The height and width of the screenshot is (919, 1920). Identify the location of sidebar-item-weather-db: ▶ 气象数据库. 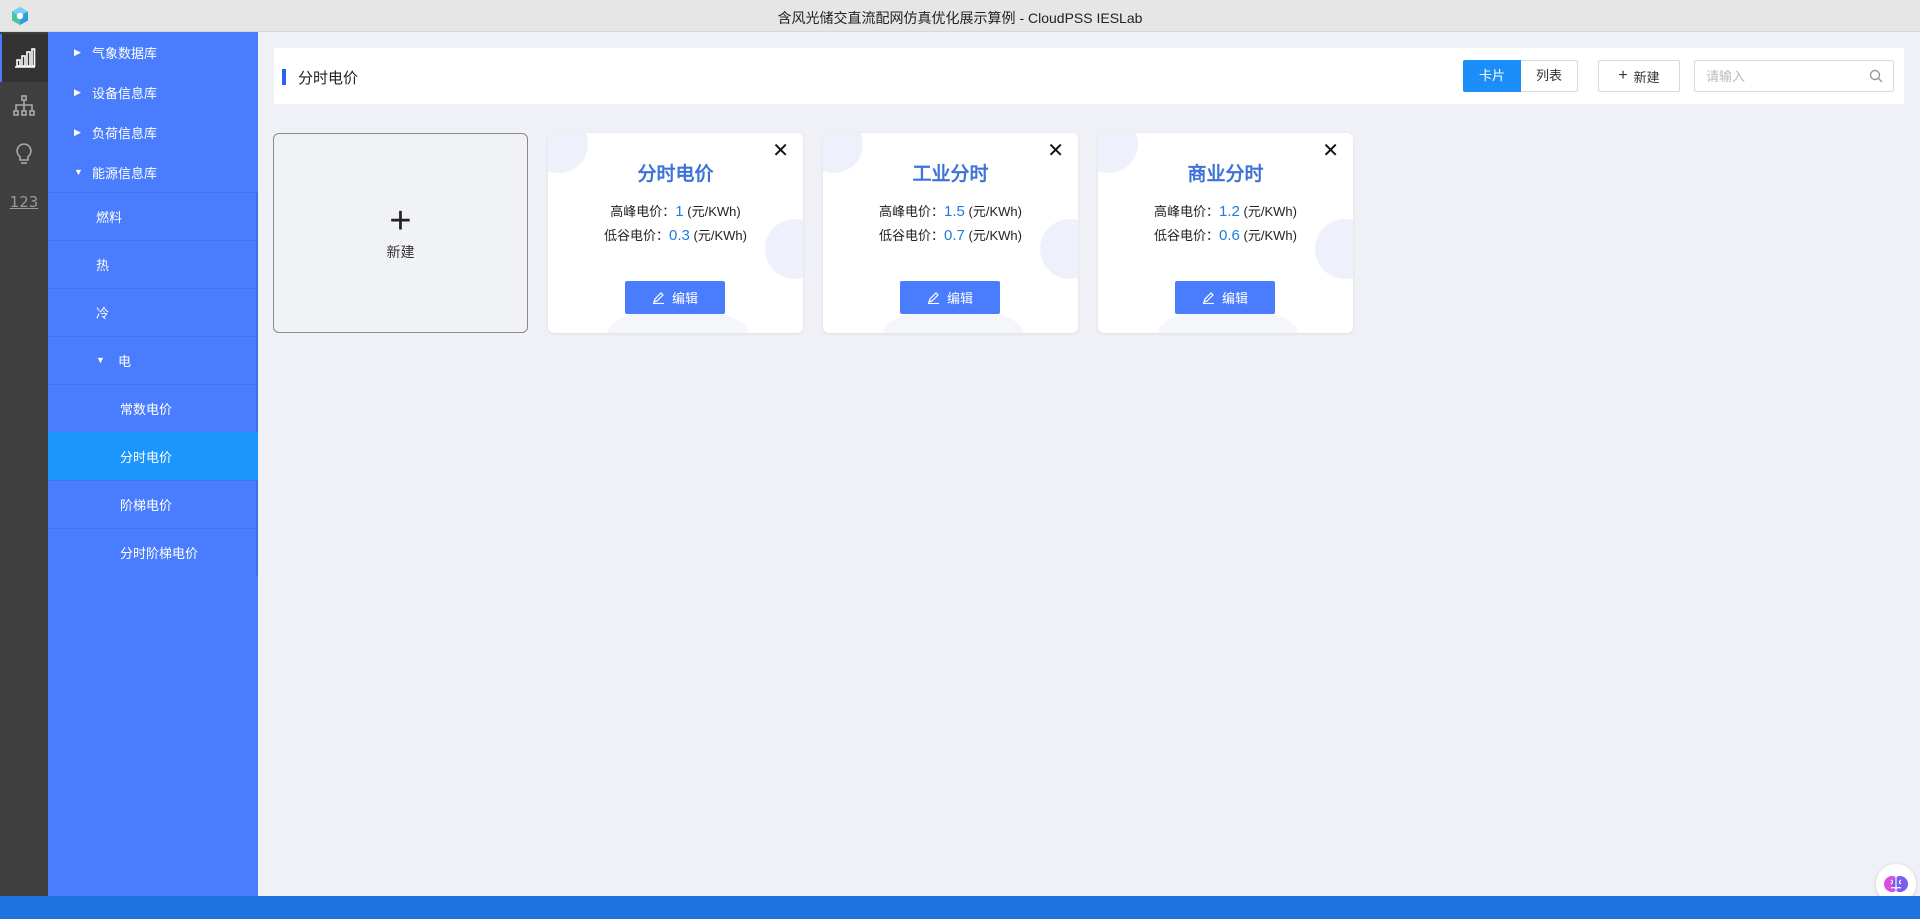
(153, 52).